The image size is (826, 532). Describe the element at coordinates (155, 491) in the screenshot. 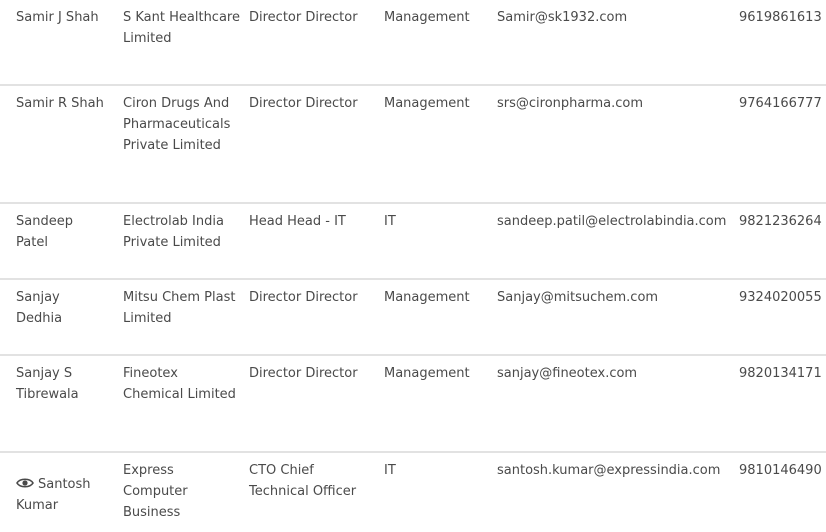

I see `contact-company: Express Computer Business` at that location.